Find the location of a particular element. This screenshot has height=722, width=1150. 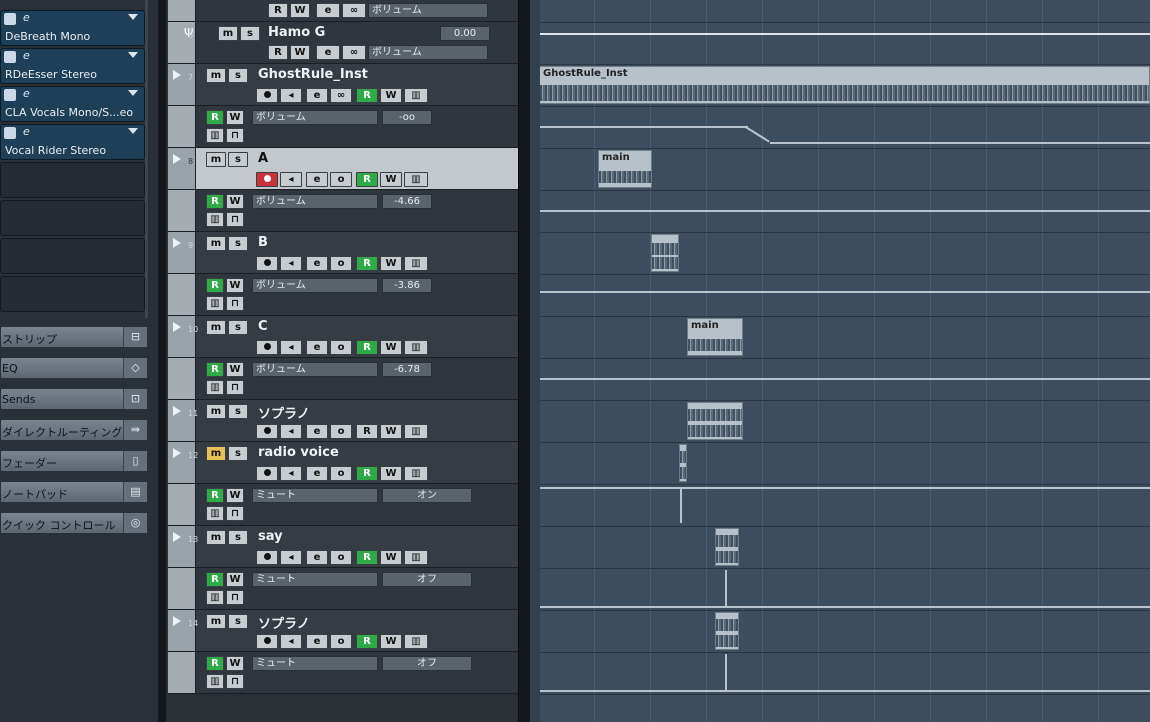

audio-event-say is located at coordinates (727, 547).